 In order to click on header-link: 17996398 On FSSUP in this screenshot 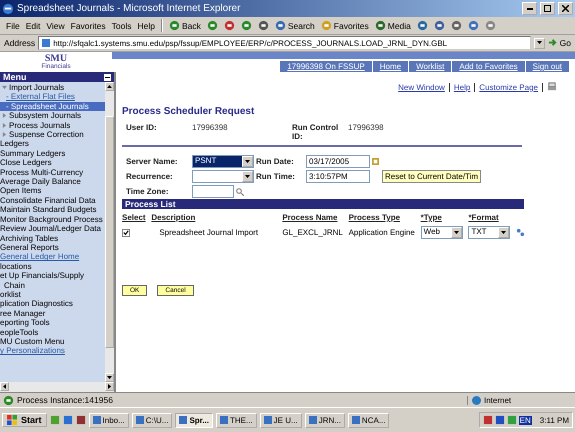, I will do `click(325, 66)`.